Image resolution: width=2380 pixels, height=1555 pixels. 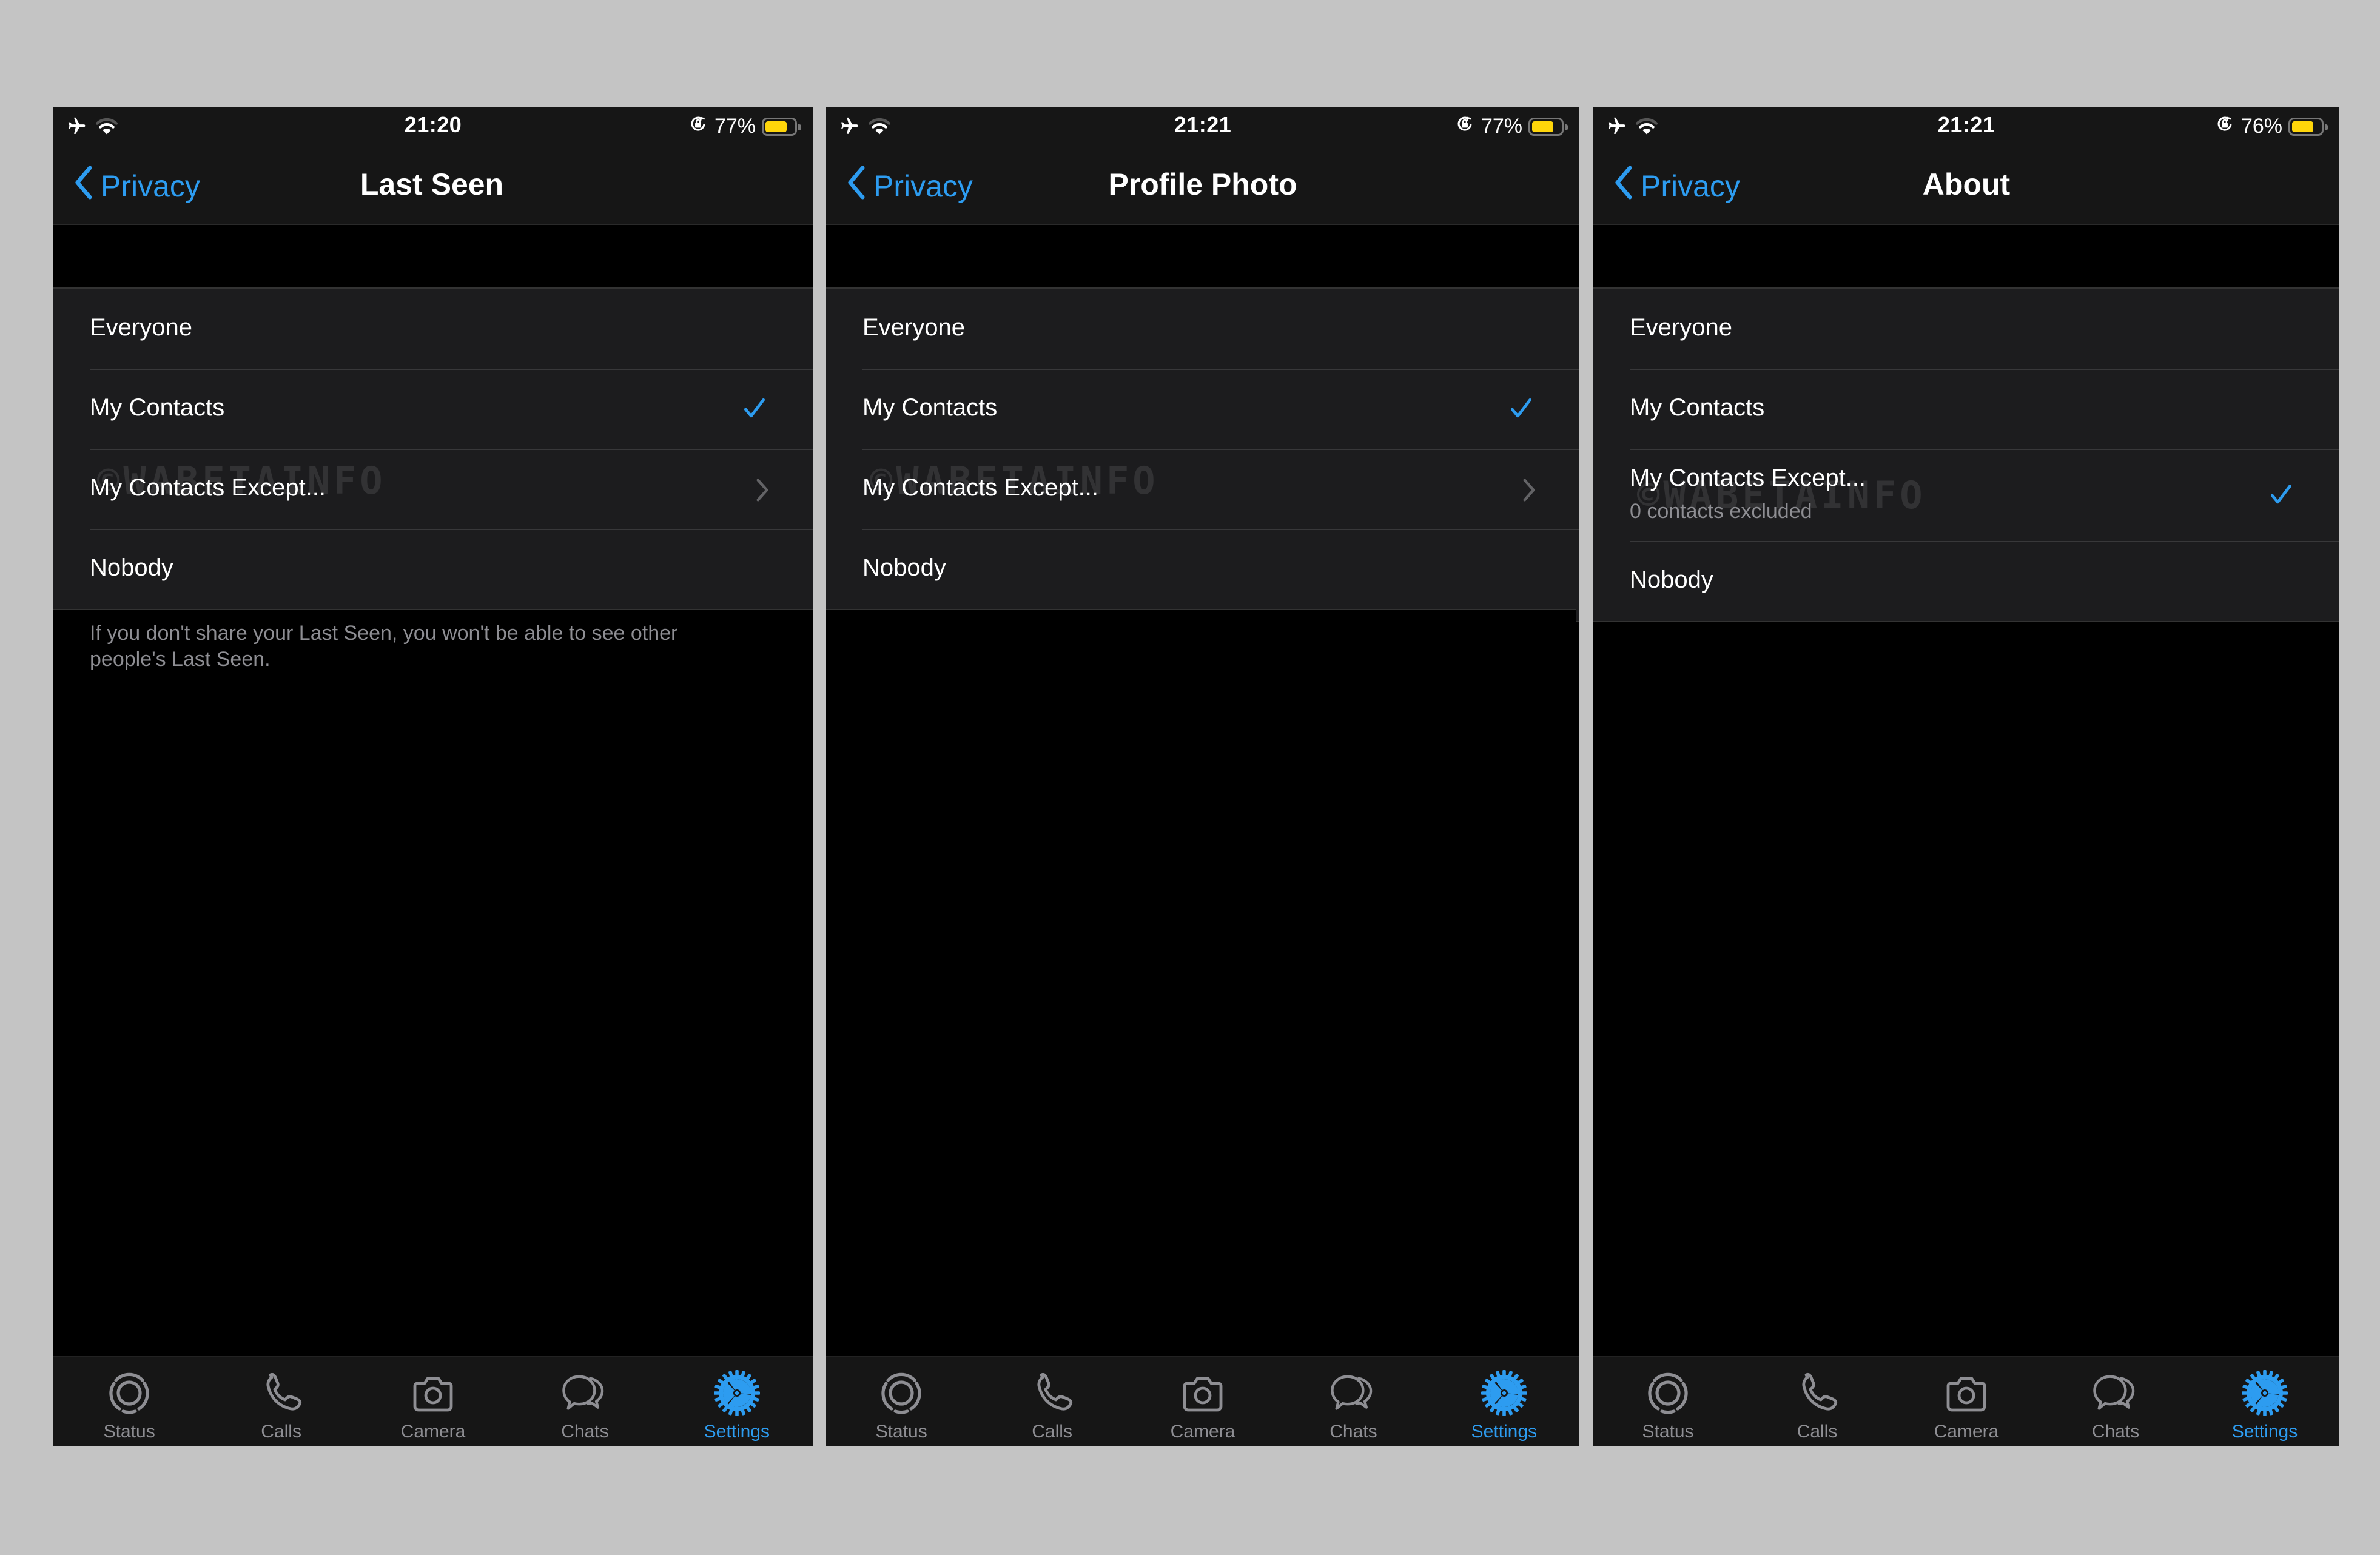 I want to click on navigation-bar: Privacy Profile Photo, so click(x=1202, y=185).